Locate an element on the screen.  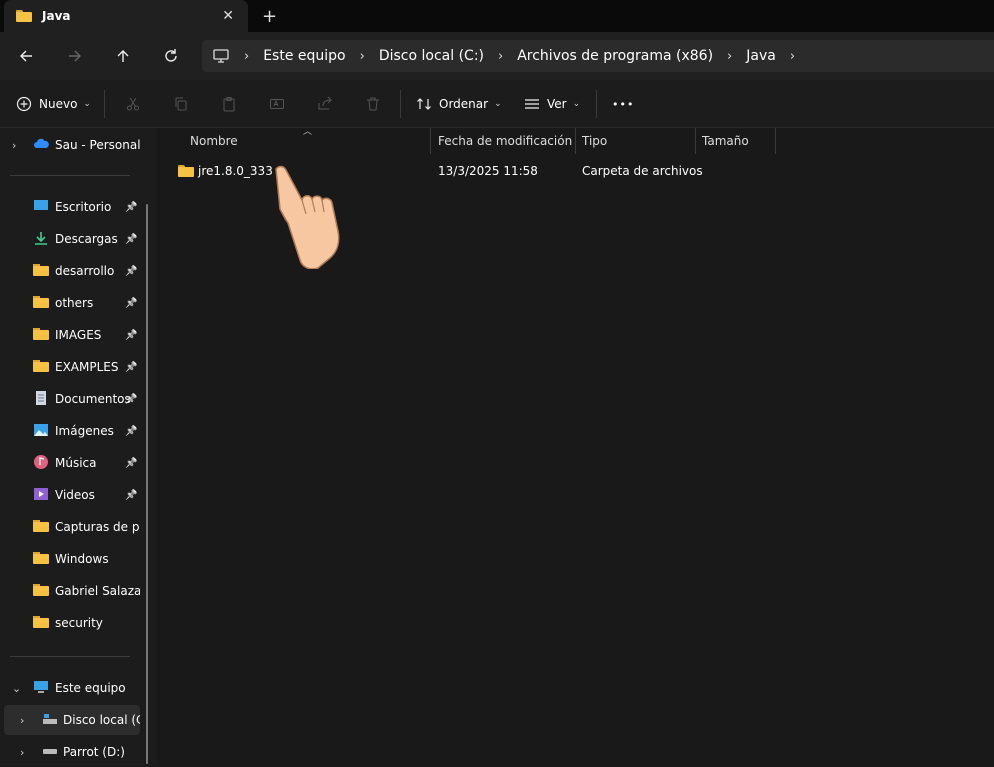
sidebar-item-quick-access: Imágenes 📌 is located at coordinates (73, 431).